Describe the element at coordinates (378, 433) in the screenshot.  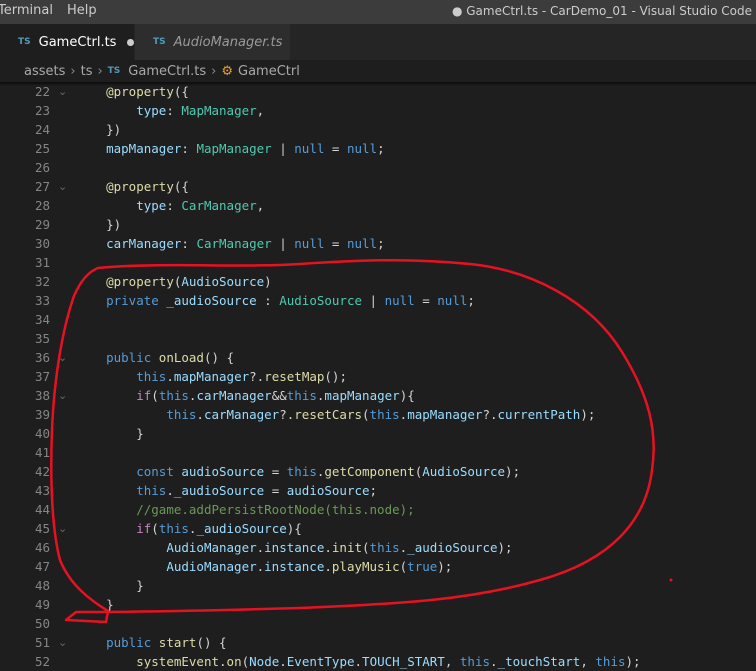
I see `code-line: 40 }` at that location.